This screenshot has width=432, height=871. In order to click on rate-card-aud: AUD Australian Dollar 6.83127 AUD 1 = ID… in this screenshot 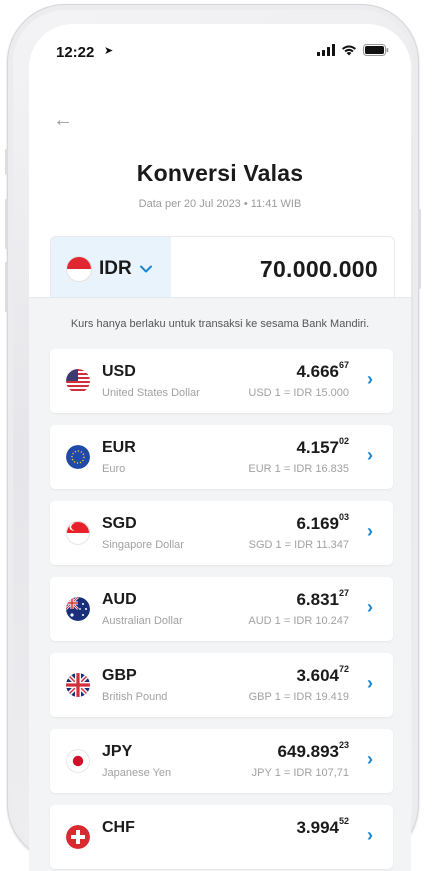, I will do `click(221, 609)`.